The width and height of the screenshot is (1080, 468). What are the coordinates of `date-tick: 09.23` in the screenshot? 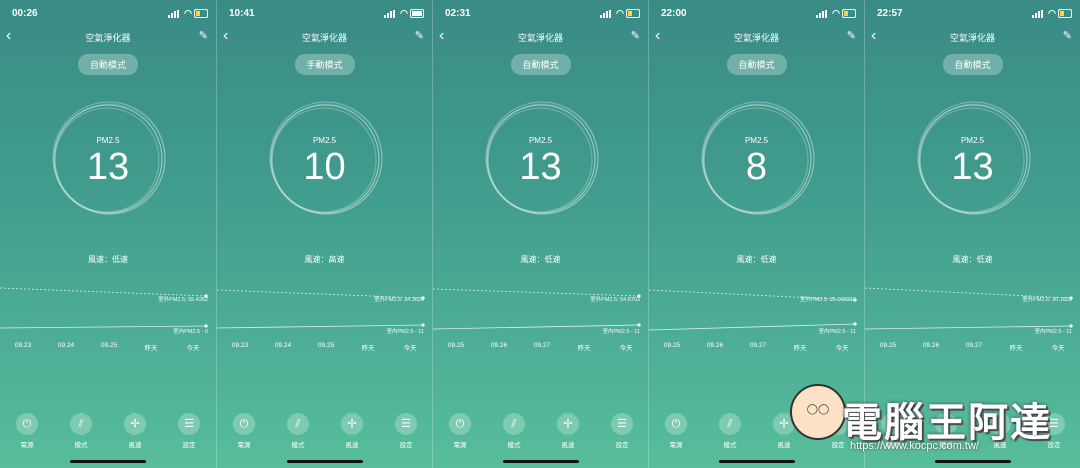 It's located at (23, 345).